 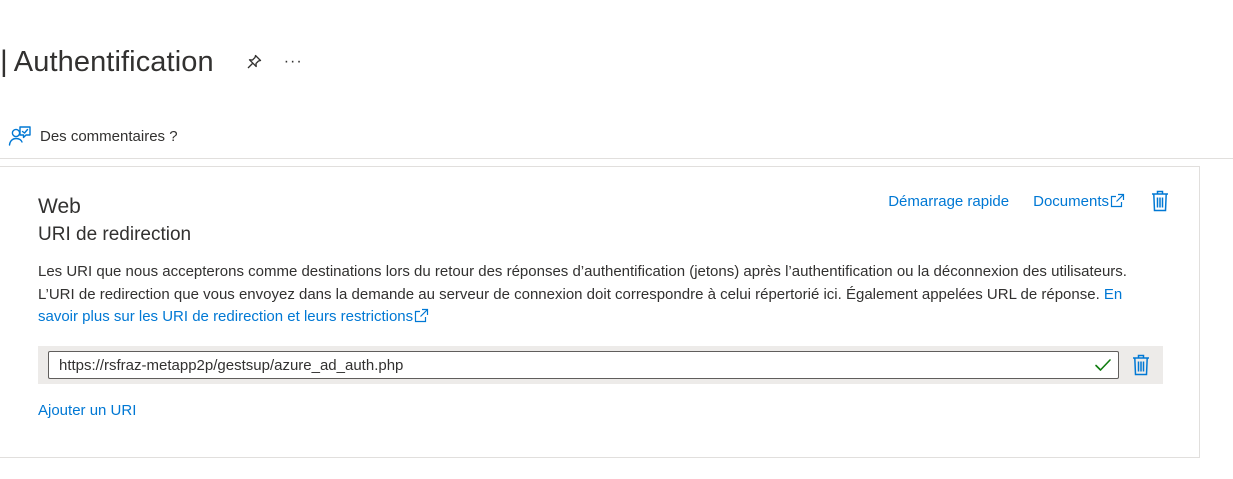 I want to click on docs-link-label: Documents, so click(x=1071, y=201).